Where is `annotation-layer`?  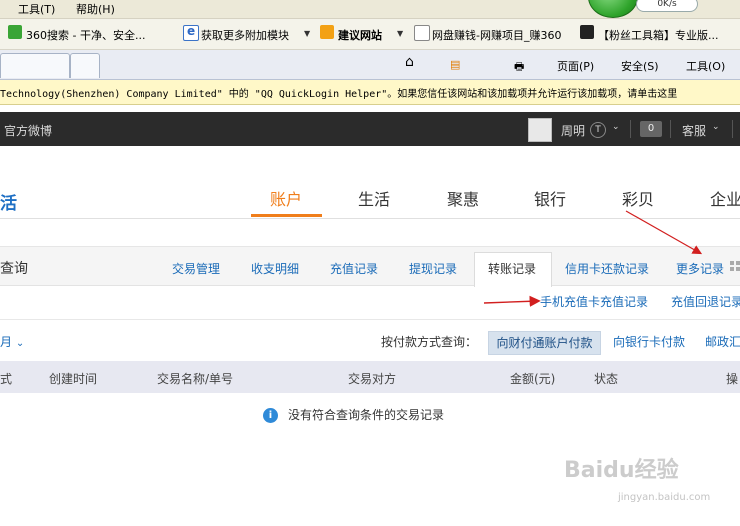
annotation-layer is located at coordinates (593, 258).